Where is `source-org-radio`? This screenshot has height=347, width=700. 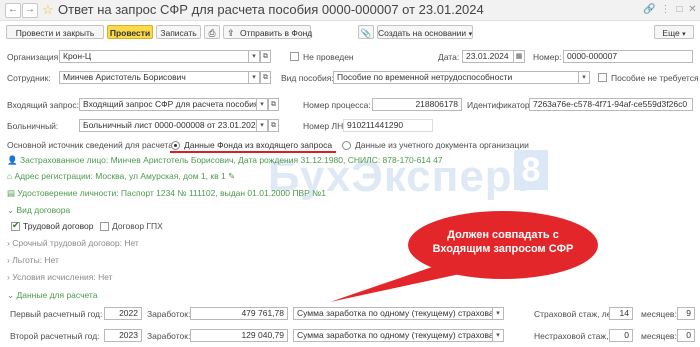
source-org-radio is located at coordinates (346, 145).